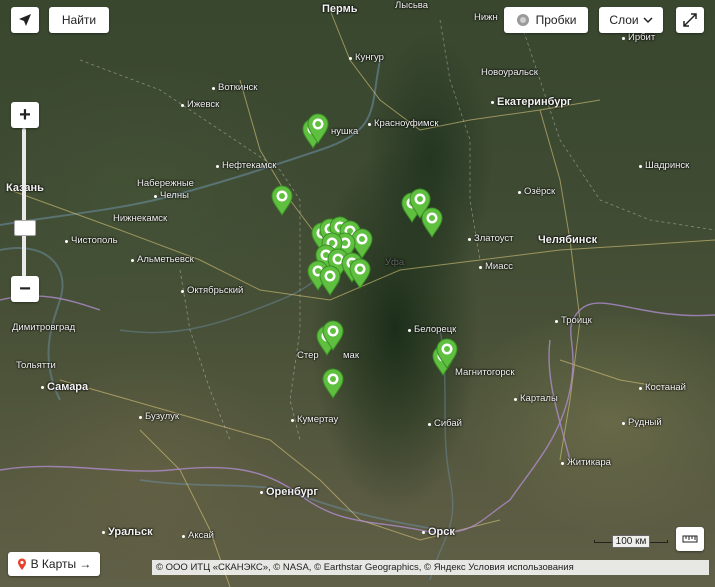 Image resolution: width=715 pixels, height=587 pixels. I want to click on zoom-slider-track, so click(24, 203).